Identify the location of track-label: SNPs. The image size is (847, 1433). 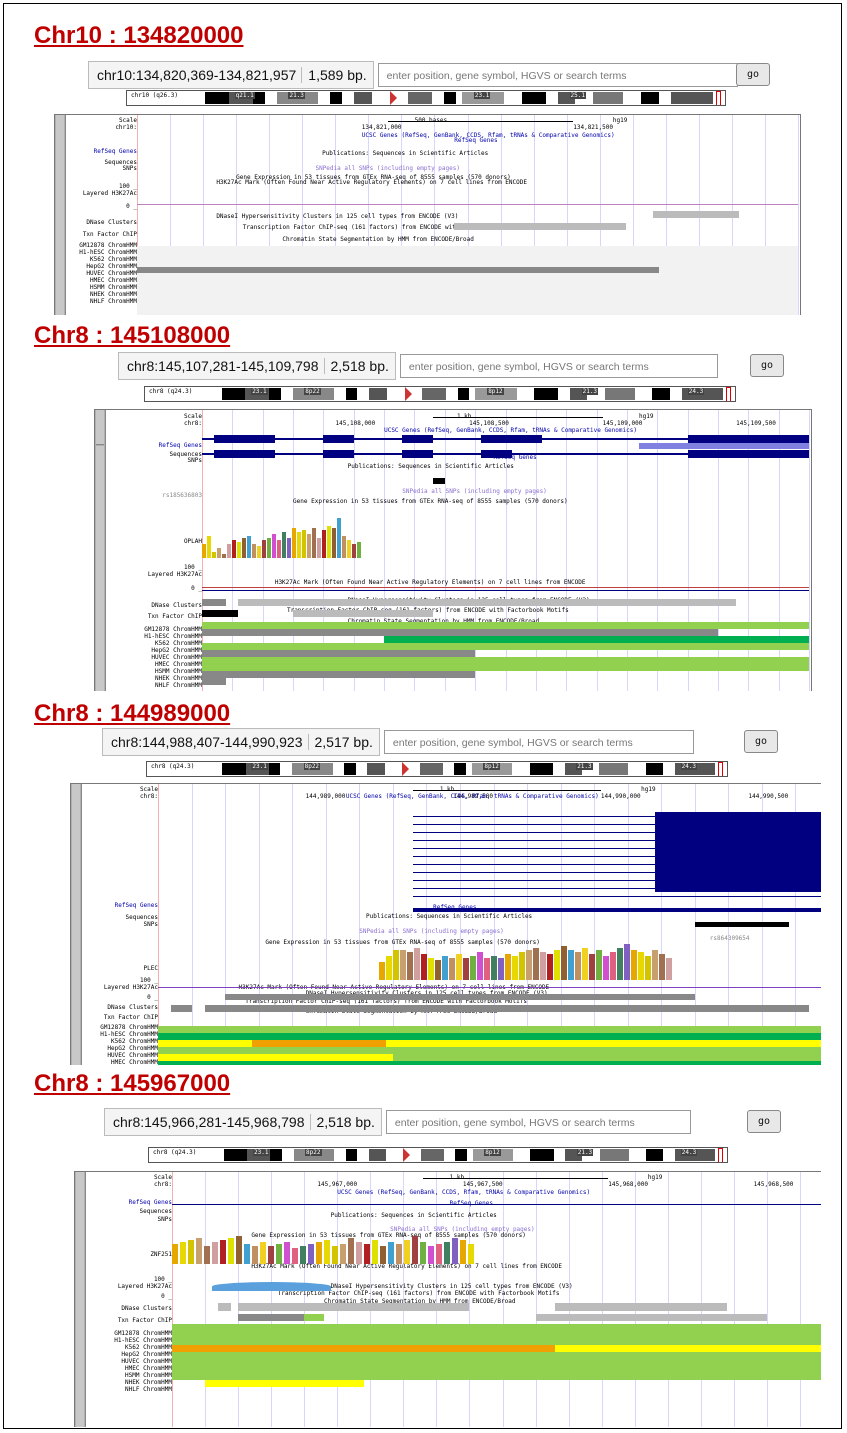
(129, 168).